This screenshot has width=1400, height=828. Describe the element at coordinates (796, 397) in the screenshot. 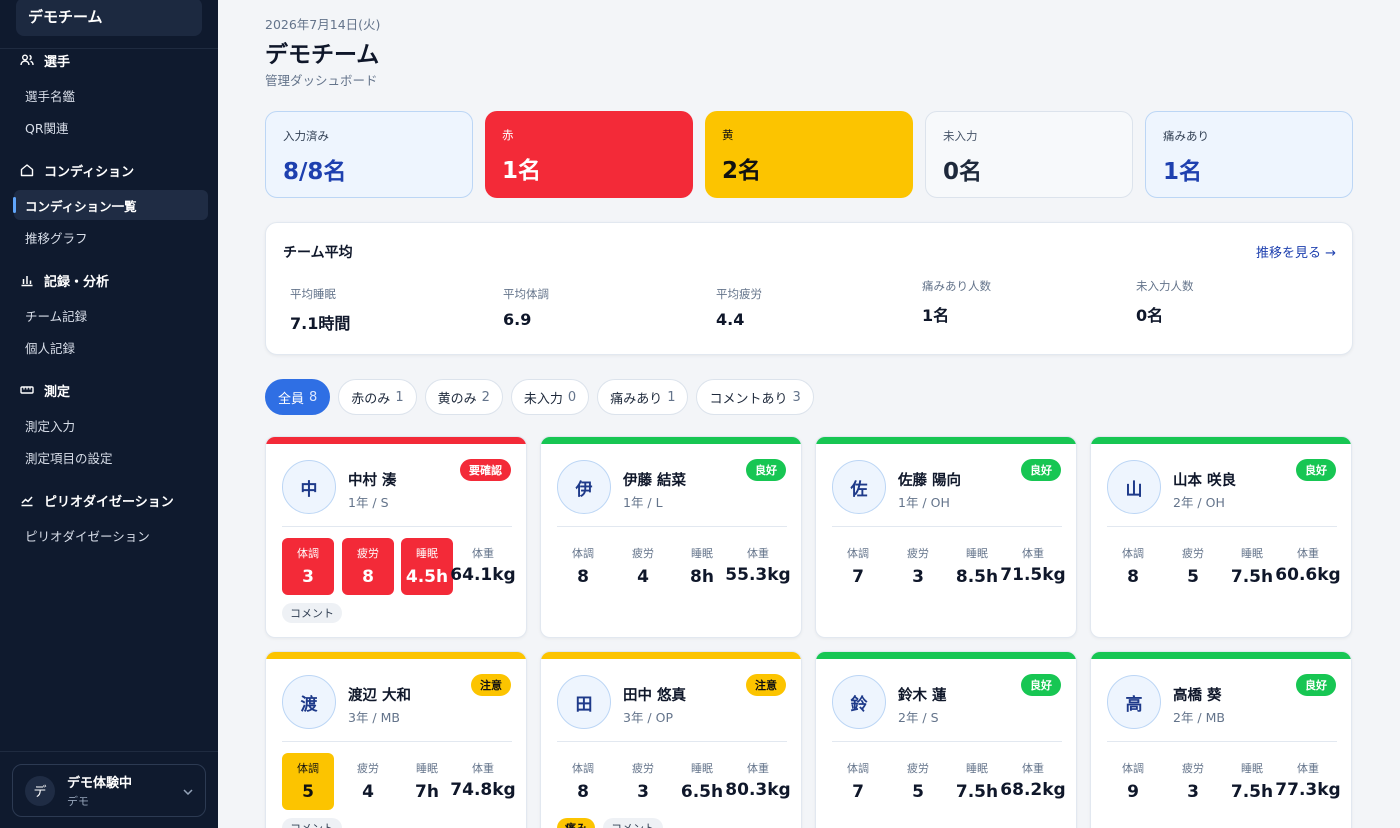

I see `filter-count: 3` at that location.